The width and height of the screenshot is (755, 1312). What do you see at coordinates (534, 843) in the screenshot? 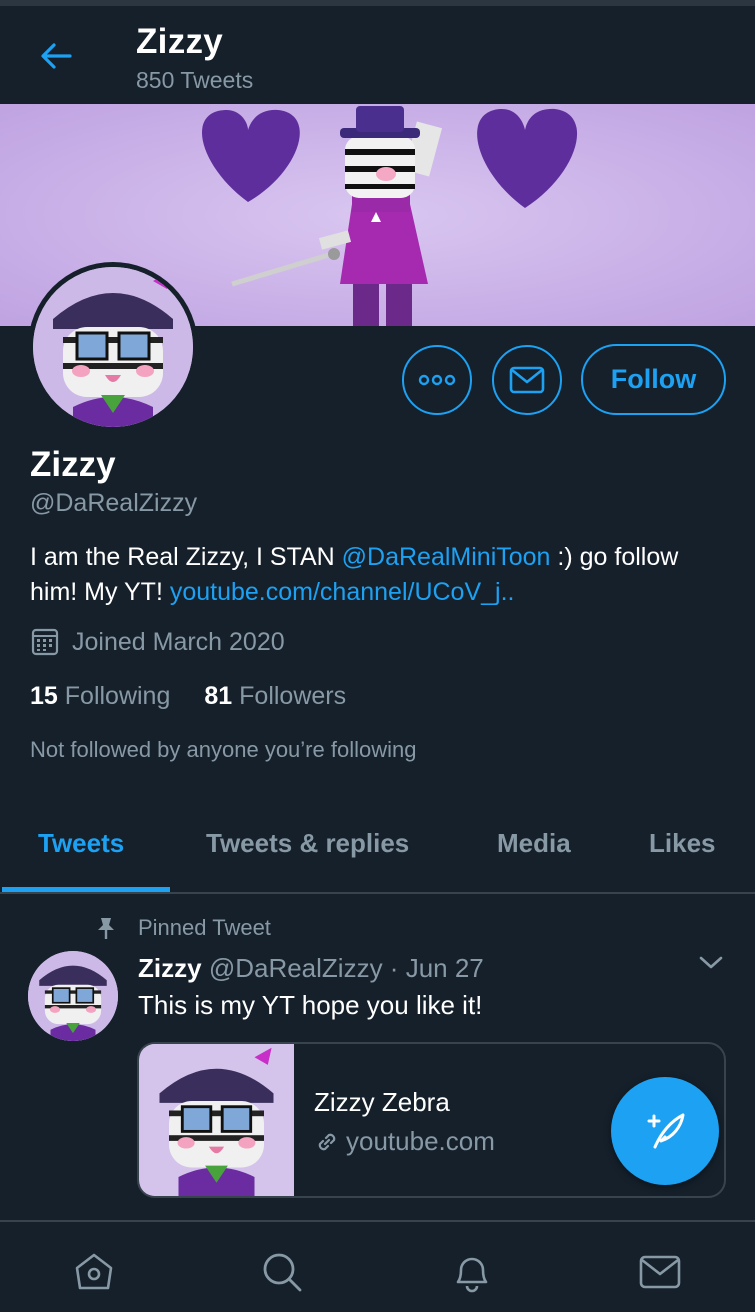
I see `tab-media: Media` at bounding box center [534, 843].